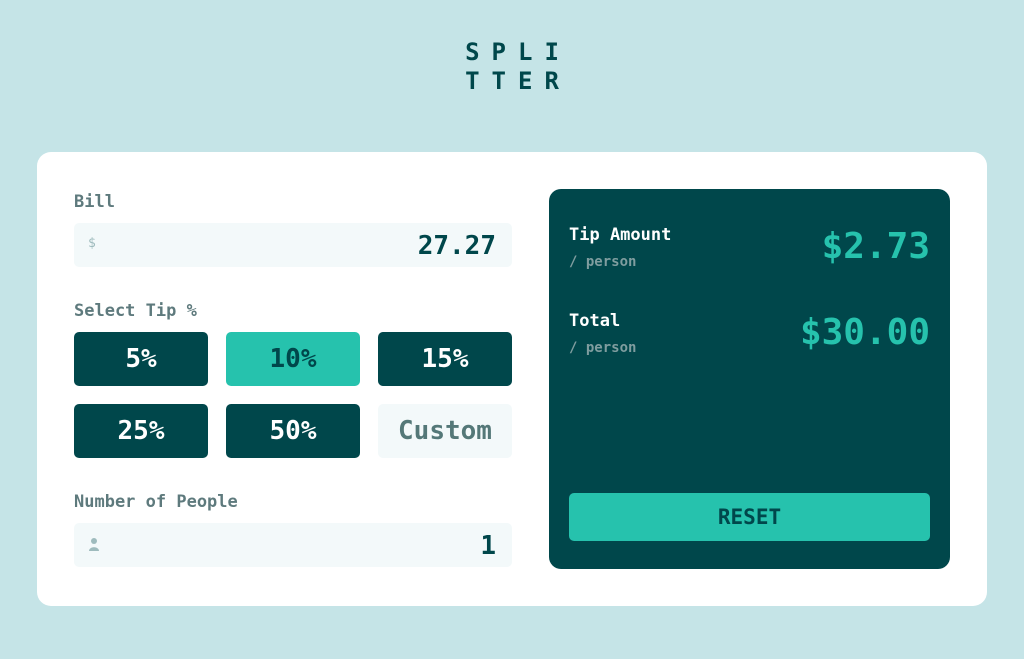 The width and height of the screenshot is (1024, 659). What do you see at coordinates (135, 311) in the screenshot?
I see `select-tip-label: Select Tip %` at bounding box center [135, 311].